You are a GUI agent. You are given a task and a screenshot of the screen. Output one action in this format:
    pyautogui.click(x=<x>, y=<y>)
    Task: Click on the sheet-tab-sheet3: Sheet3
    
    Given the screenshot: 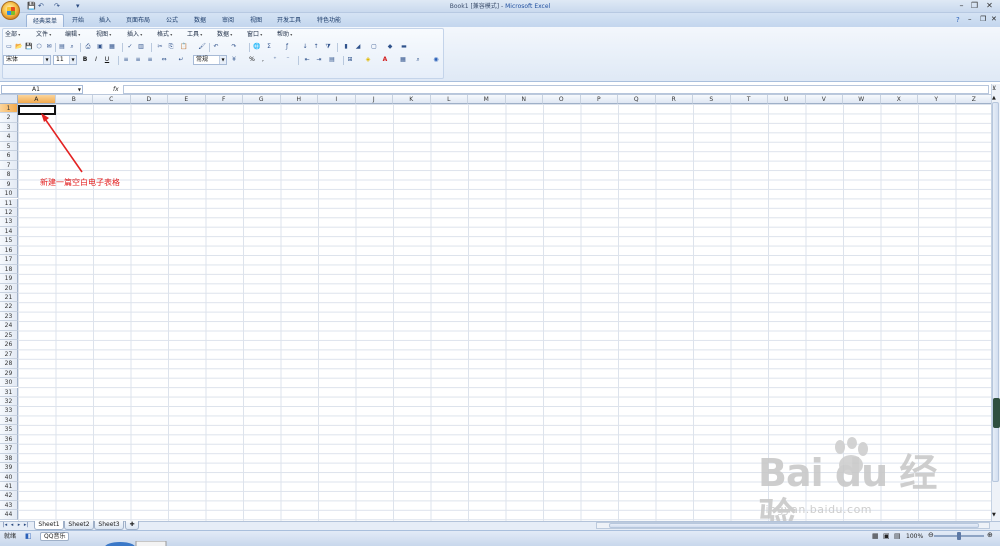 What is the action you would take?
    pyautogui.click(x=109, y=525)
    